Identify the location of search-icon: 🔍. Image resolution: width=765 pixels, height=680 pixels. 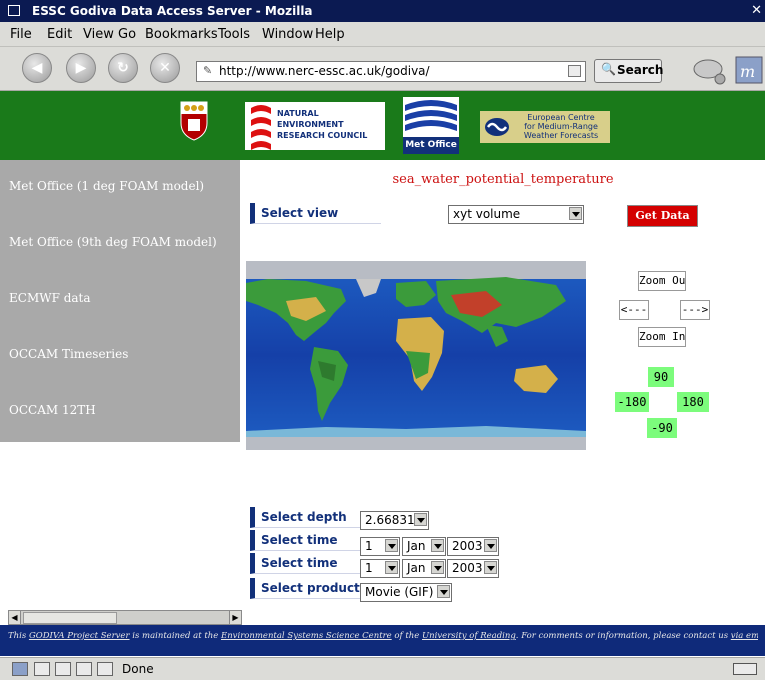
(608, 69).